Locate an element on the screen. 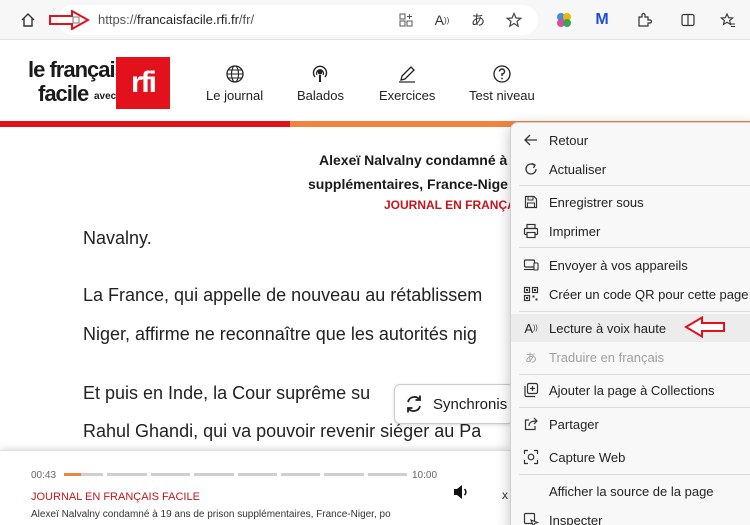  save-icon is located at coordinates (531, 202).